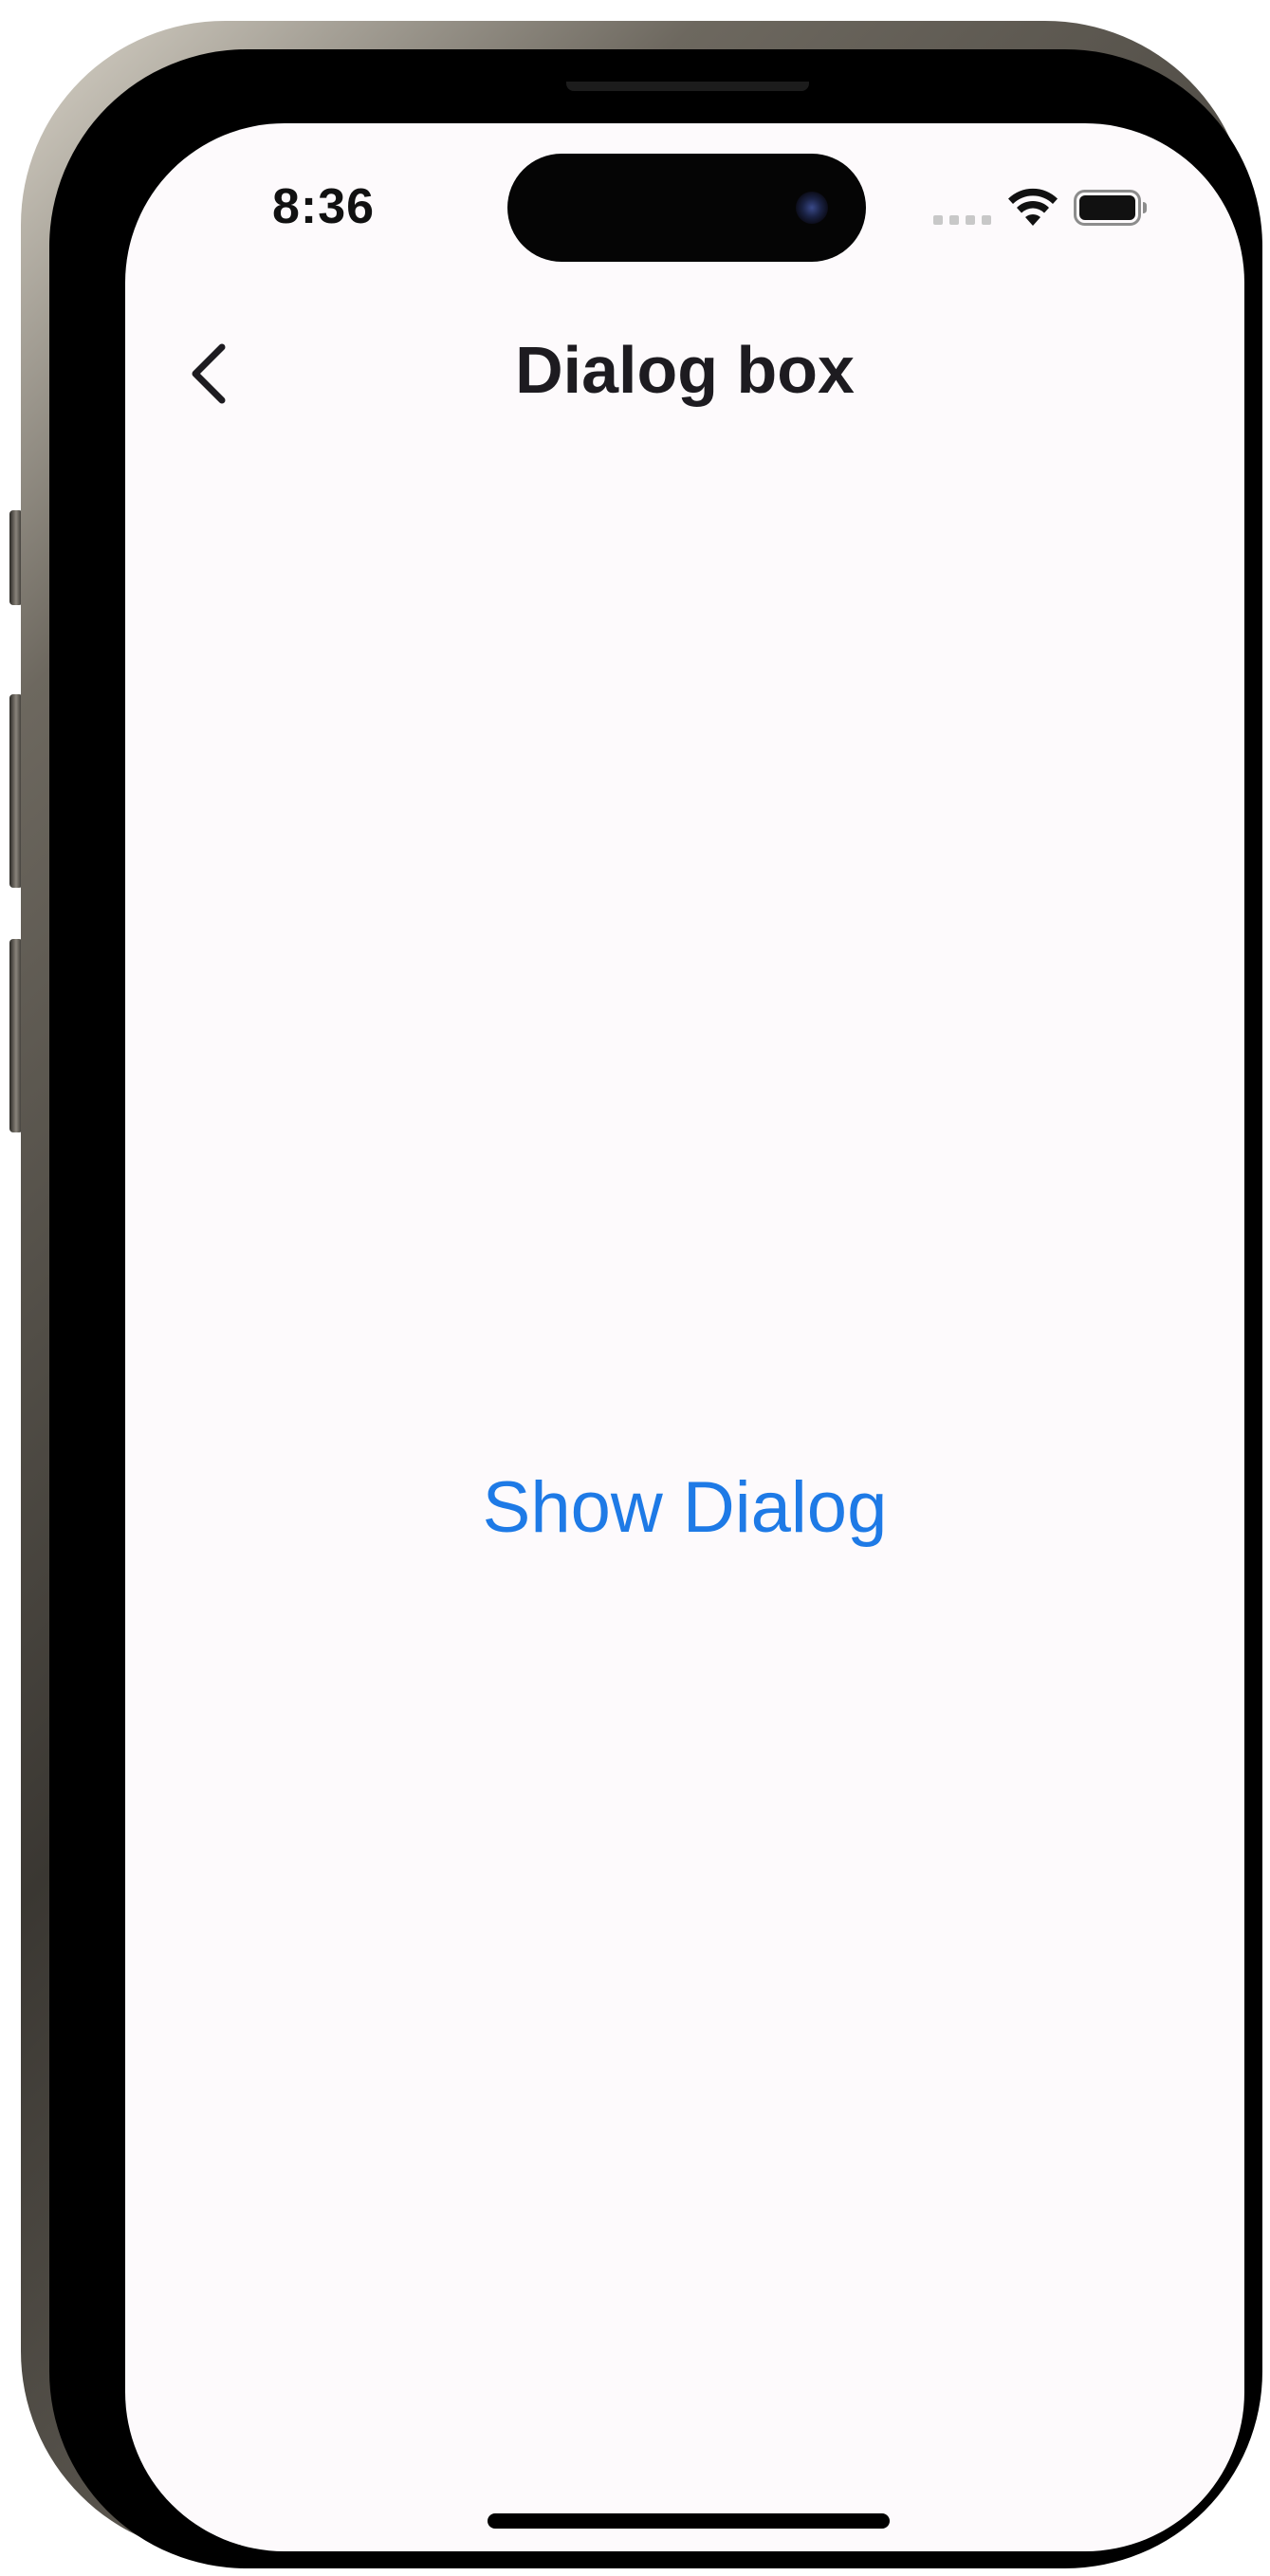  I want to click on earpiece-speaker, so click(687, 86).